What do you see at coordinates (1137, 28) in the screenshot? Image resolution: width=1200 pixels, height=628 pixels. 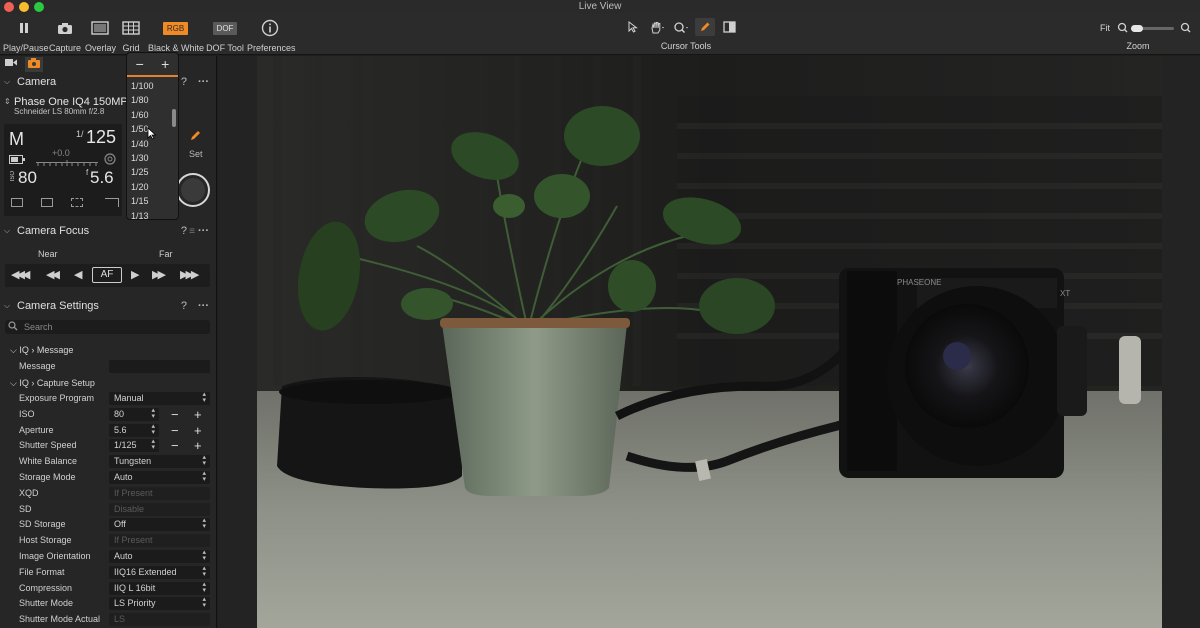 I see `zoom-slider-handle` at bounding box center [1137, 28].